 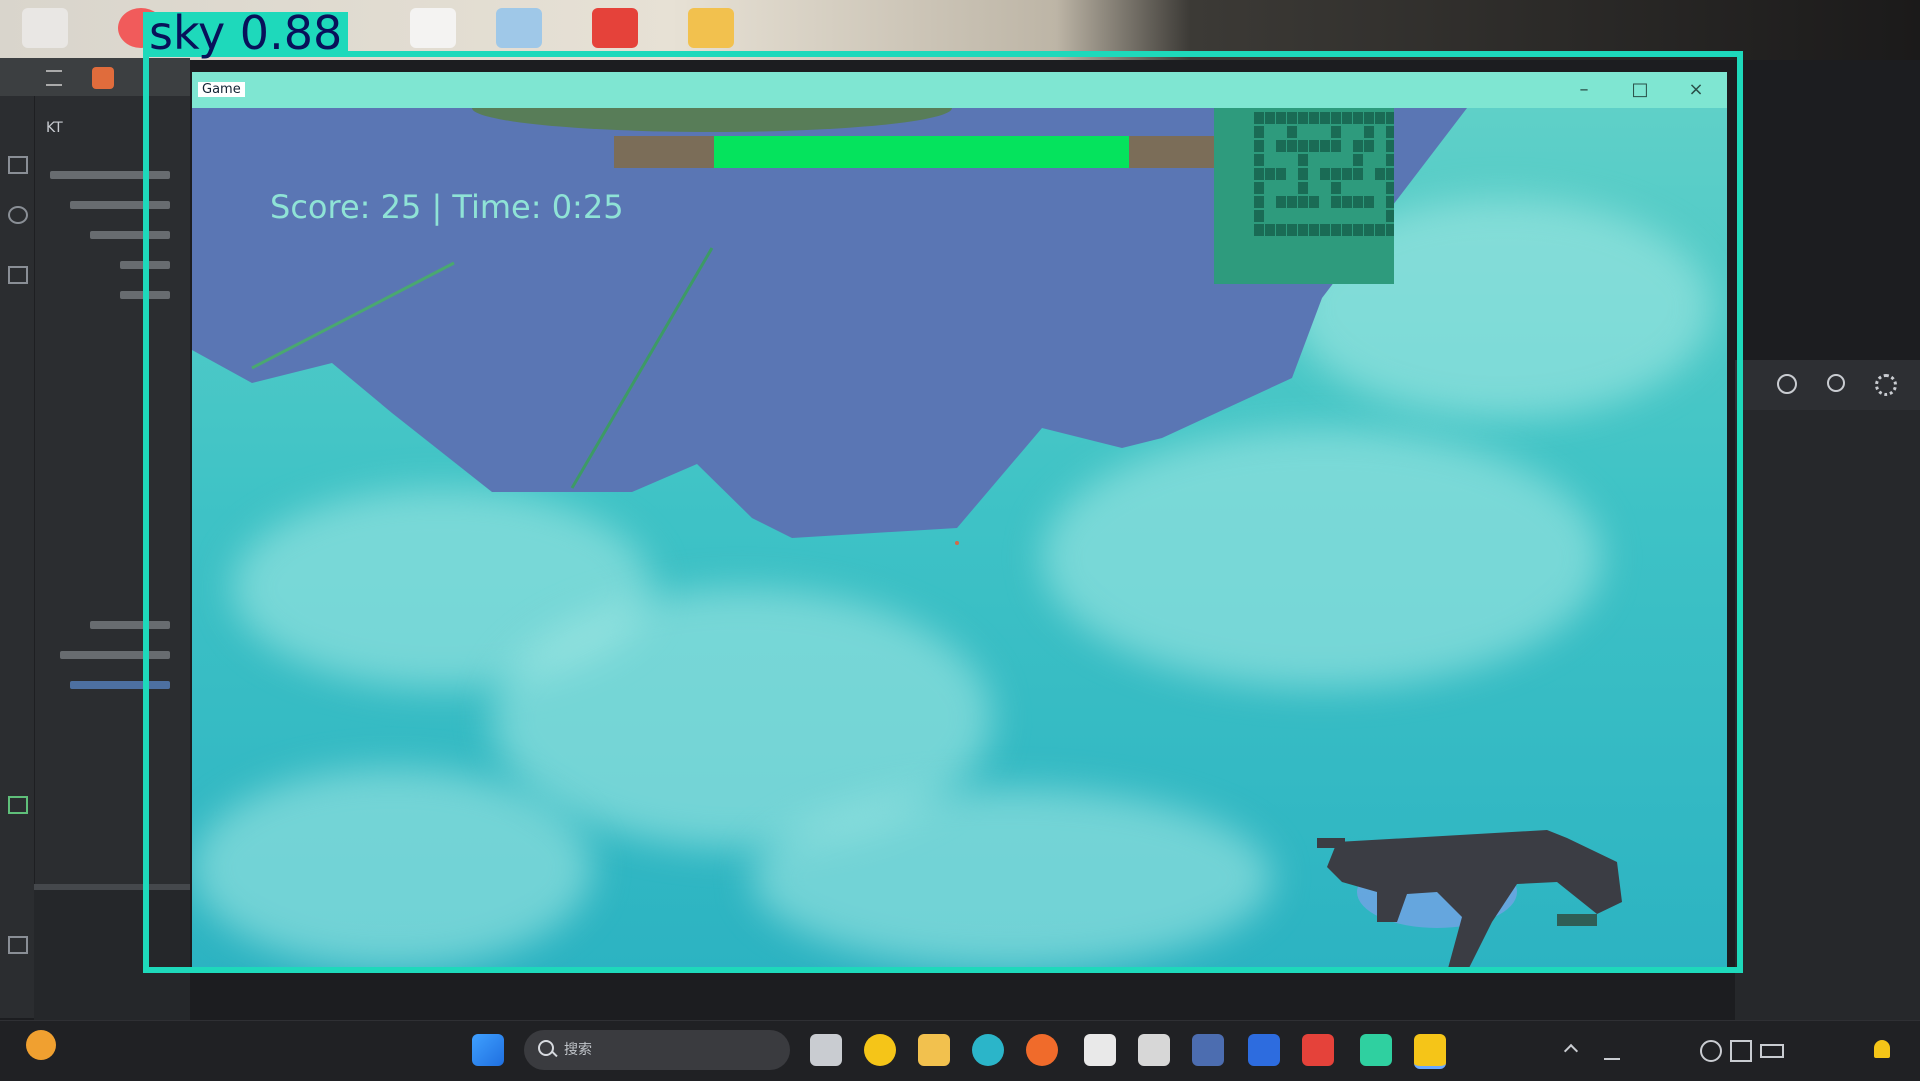 I want to click on user-icon, so click(x=1787, y=384).